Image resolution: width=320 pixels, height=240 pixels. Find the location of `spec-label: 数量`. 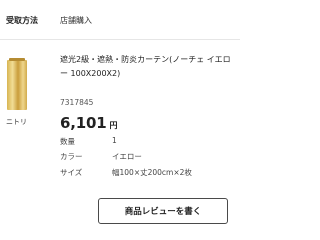

spec-label: 数量 is located at coordinates (67, 141).